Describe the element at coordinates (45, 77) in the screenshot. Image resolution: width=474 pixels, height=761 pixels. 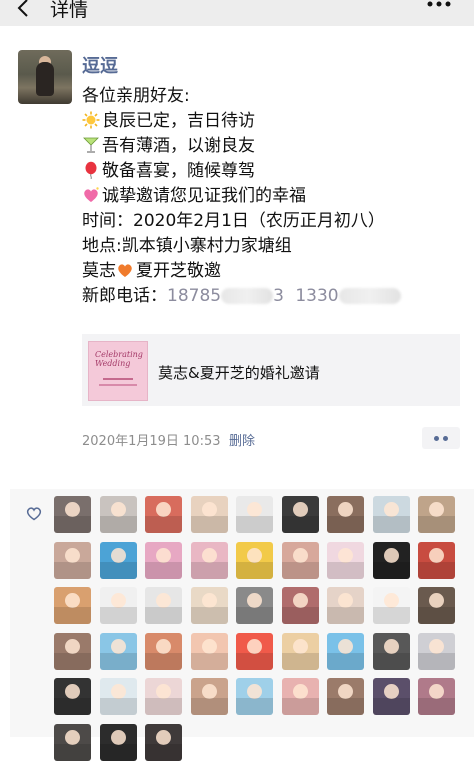
I see `author-avatar` at that location.